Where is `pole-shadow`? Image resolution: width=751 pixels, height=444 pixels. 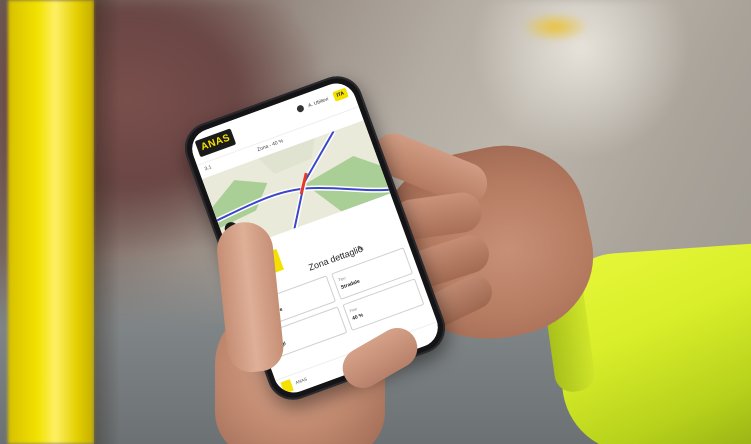
pole-shadow is located at coordinates (107, 222).